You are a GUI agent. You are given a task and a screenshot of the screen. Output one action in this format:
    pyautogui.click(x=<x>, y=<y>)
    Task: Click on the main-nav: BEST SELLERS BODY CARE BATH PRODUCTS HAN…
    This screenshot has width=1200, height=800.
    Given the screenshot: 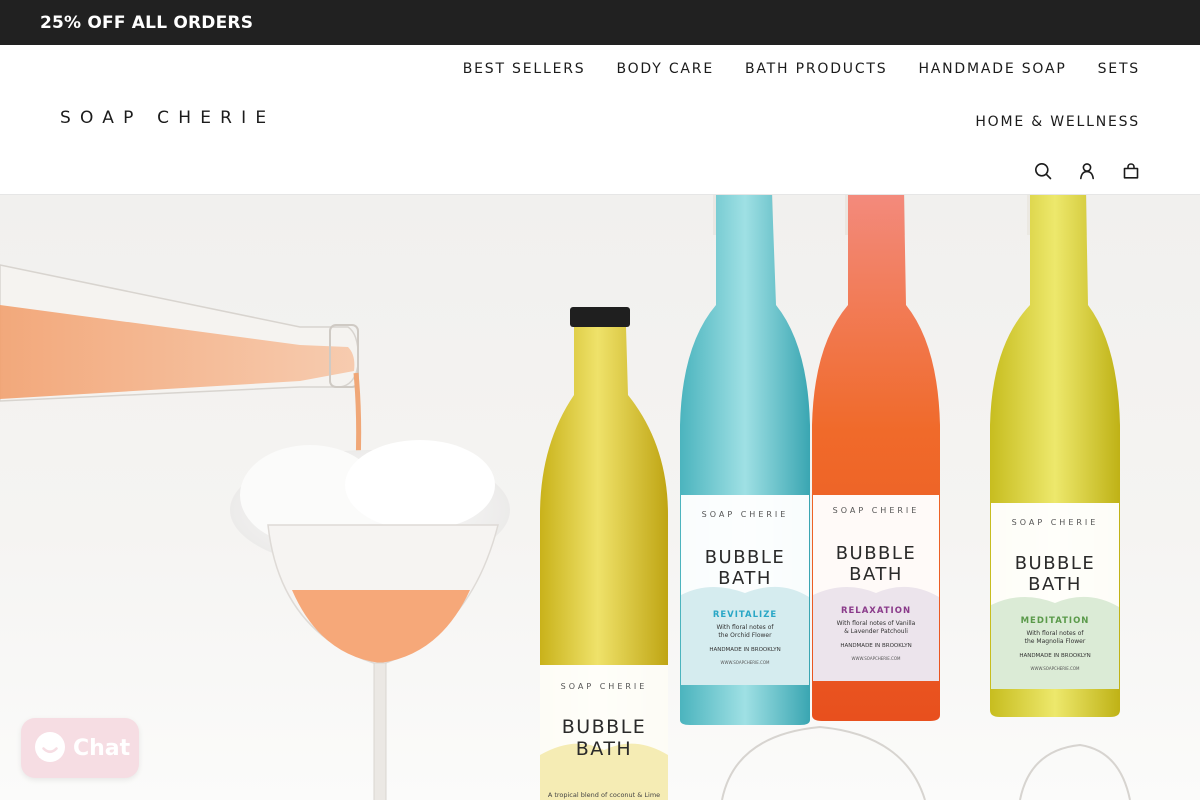 What is the action you would take?
    pyautogui.click(x=801, y=69)
    